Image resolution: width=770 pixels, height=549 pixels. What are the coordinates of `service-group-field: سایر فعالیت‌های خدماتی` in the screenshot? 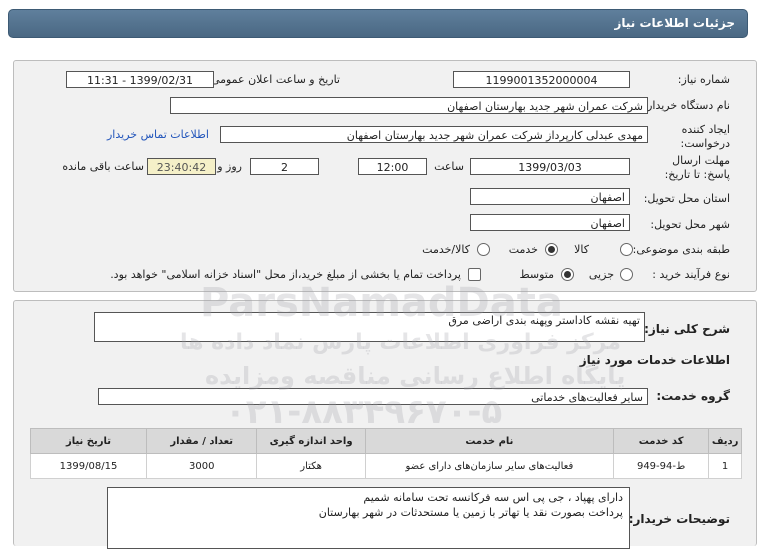 It's located at (373, 396).